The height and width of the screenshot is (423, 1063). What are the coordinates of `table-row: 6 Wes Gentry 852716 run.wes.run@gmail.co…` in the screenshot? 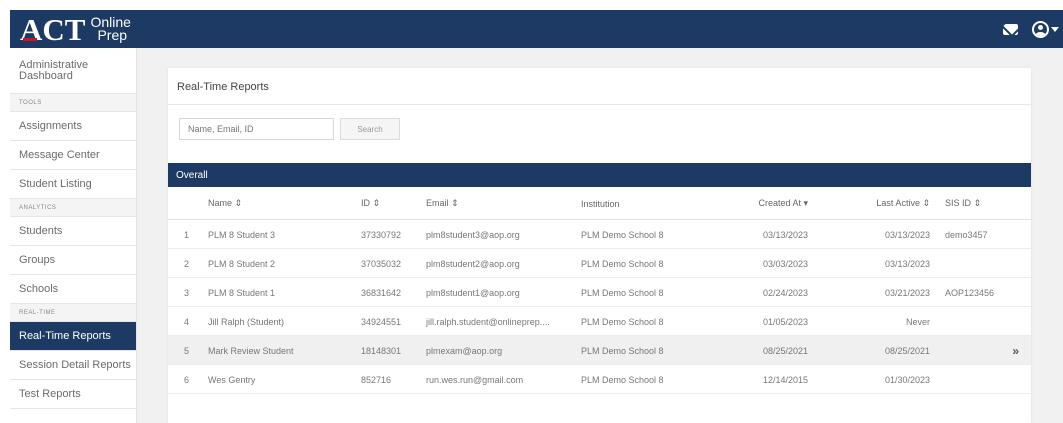 It's located at (599, 379).